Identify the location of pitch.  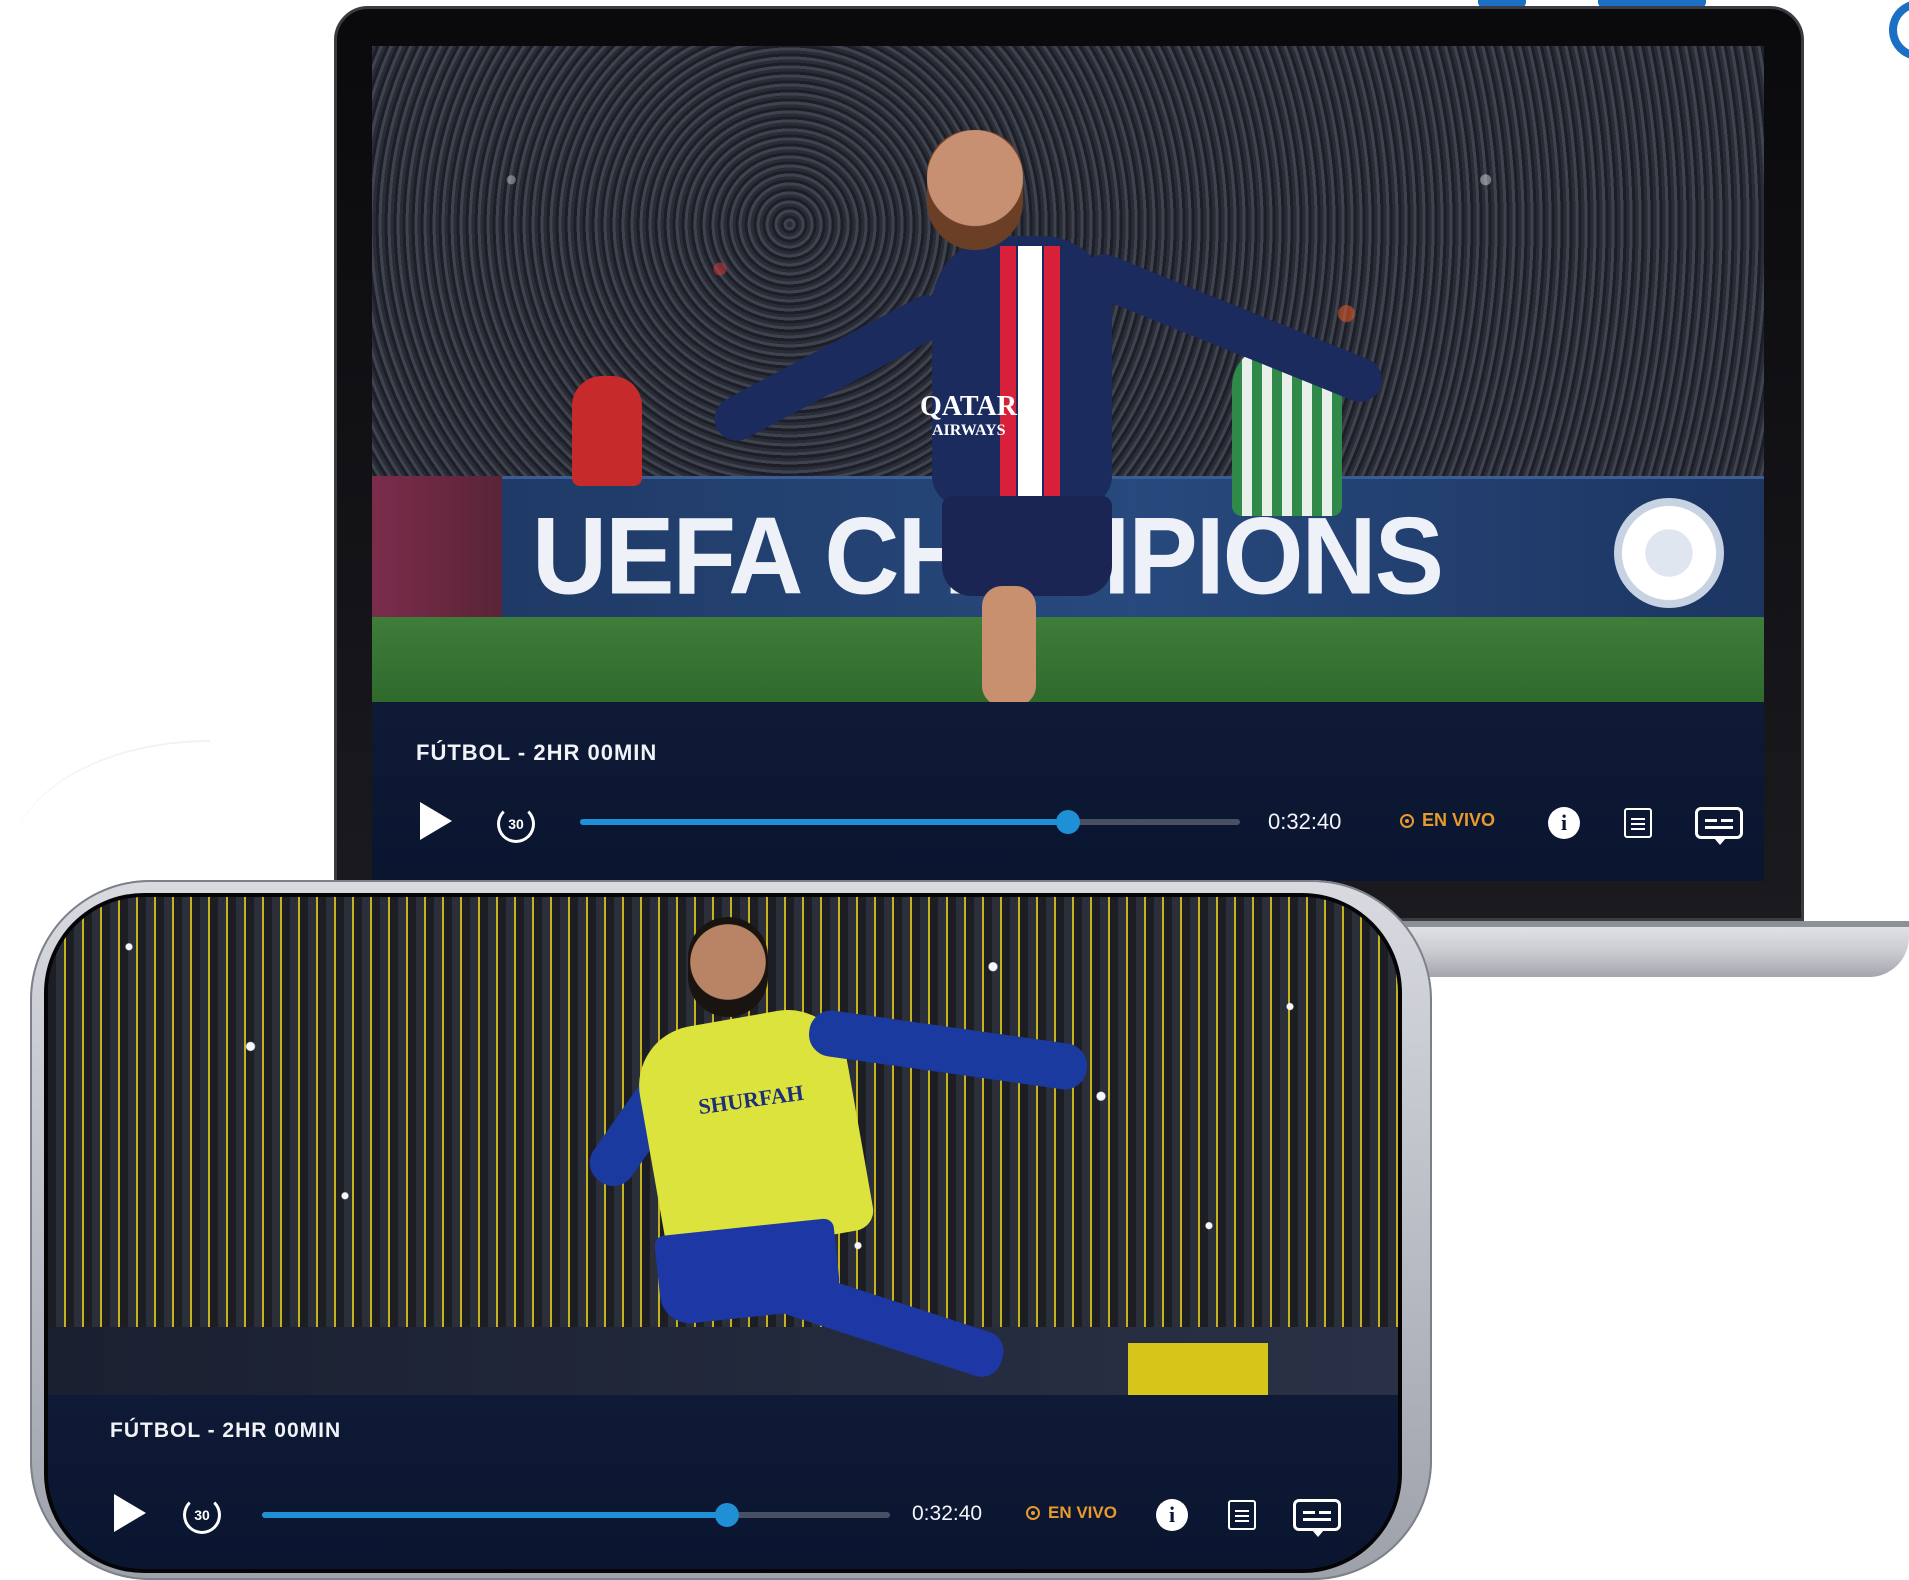
(1068, 659).